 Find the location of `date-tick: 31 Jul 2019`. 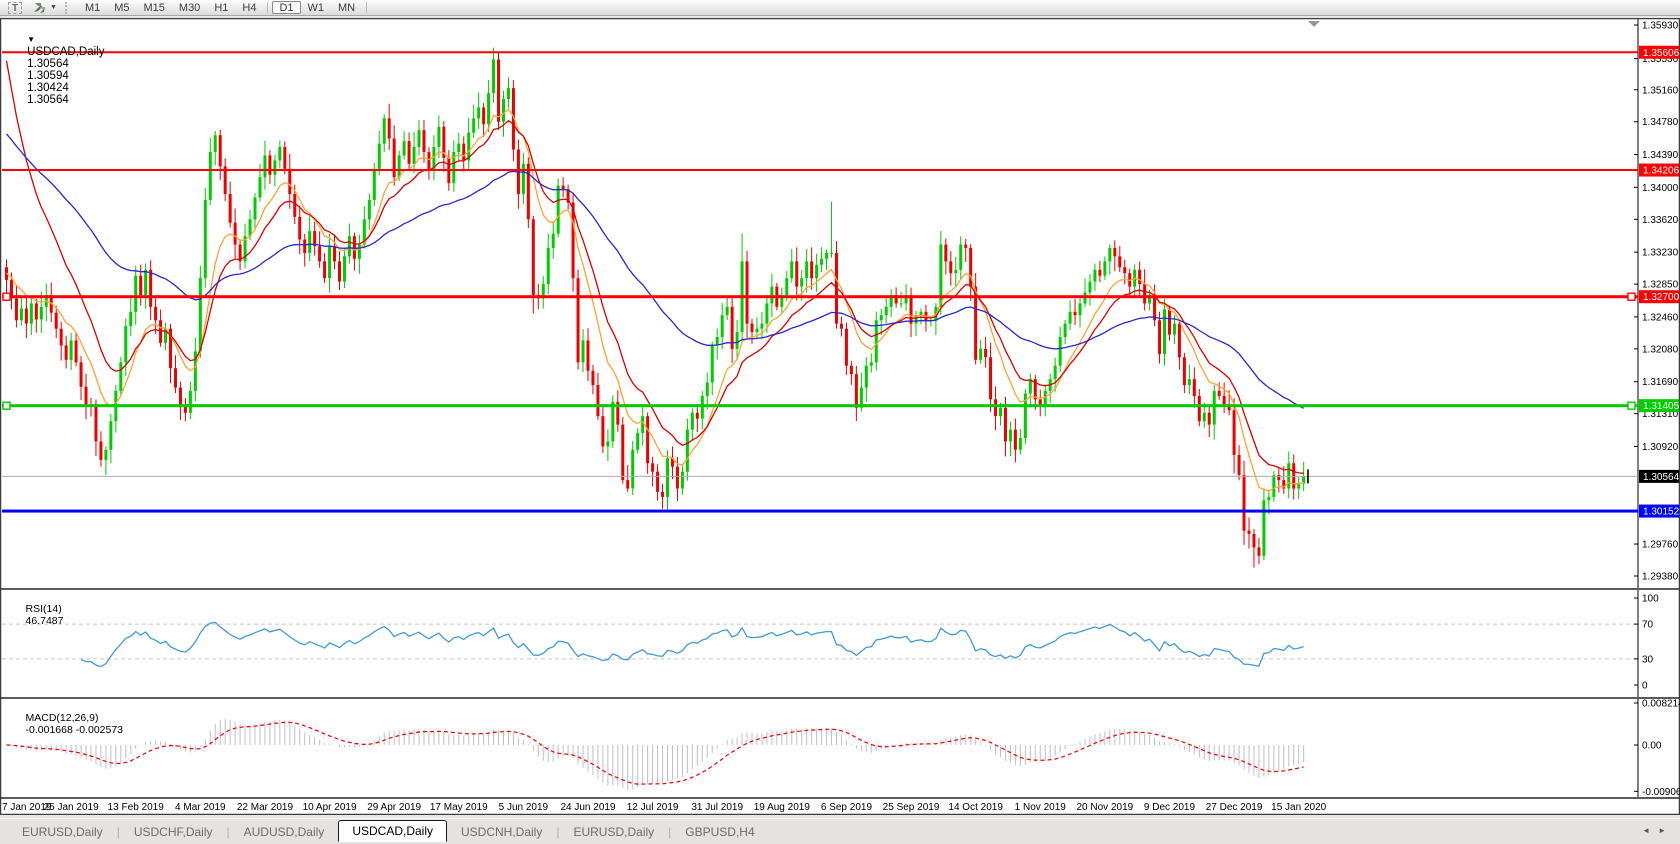

date-tick: 31 Jul 2019 is located at coordinates (717, 807).